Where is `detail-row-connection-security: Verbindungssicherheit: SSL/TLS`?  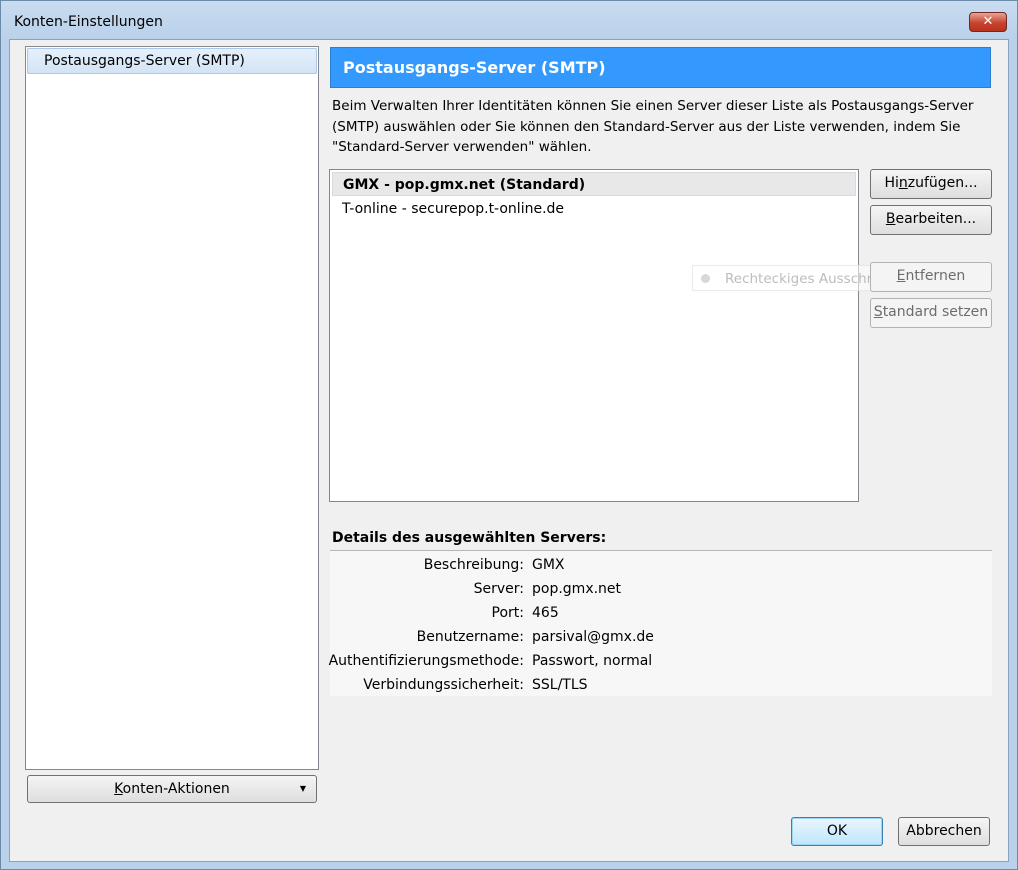
detail-row-connection-security: Verbindungssicherheit: SSL/TLS is located at coordinates (661, 685).